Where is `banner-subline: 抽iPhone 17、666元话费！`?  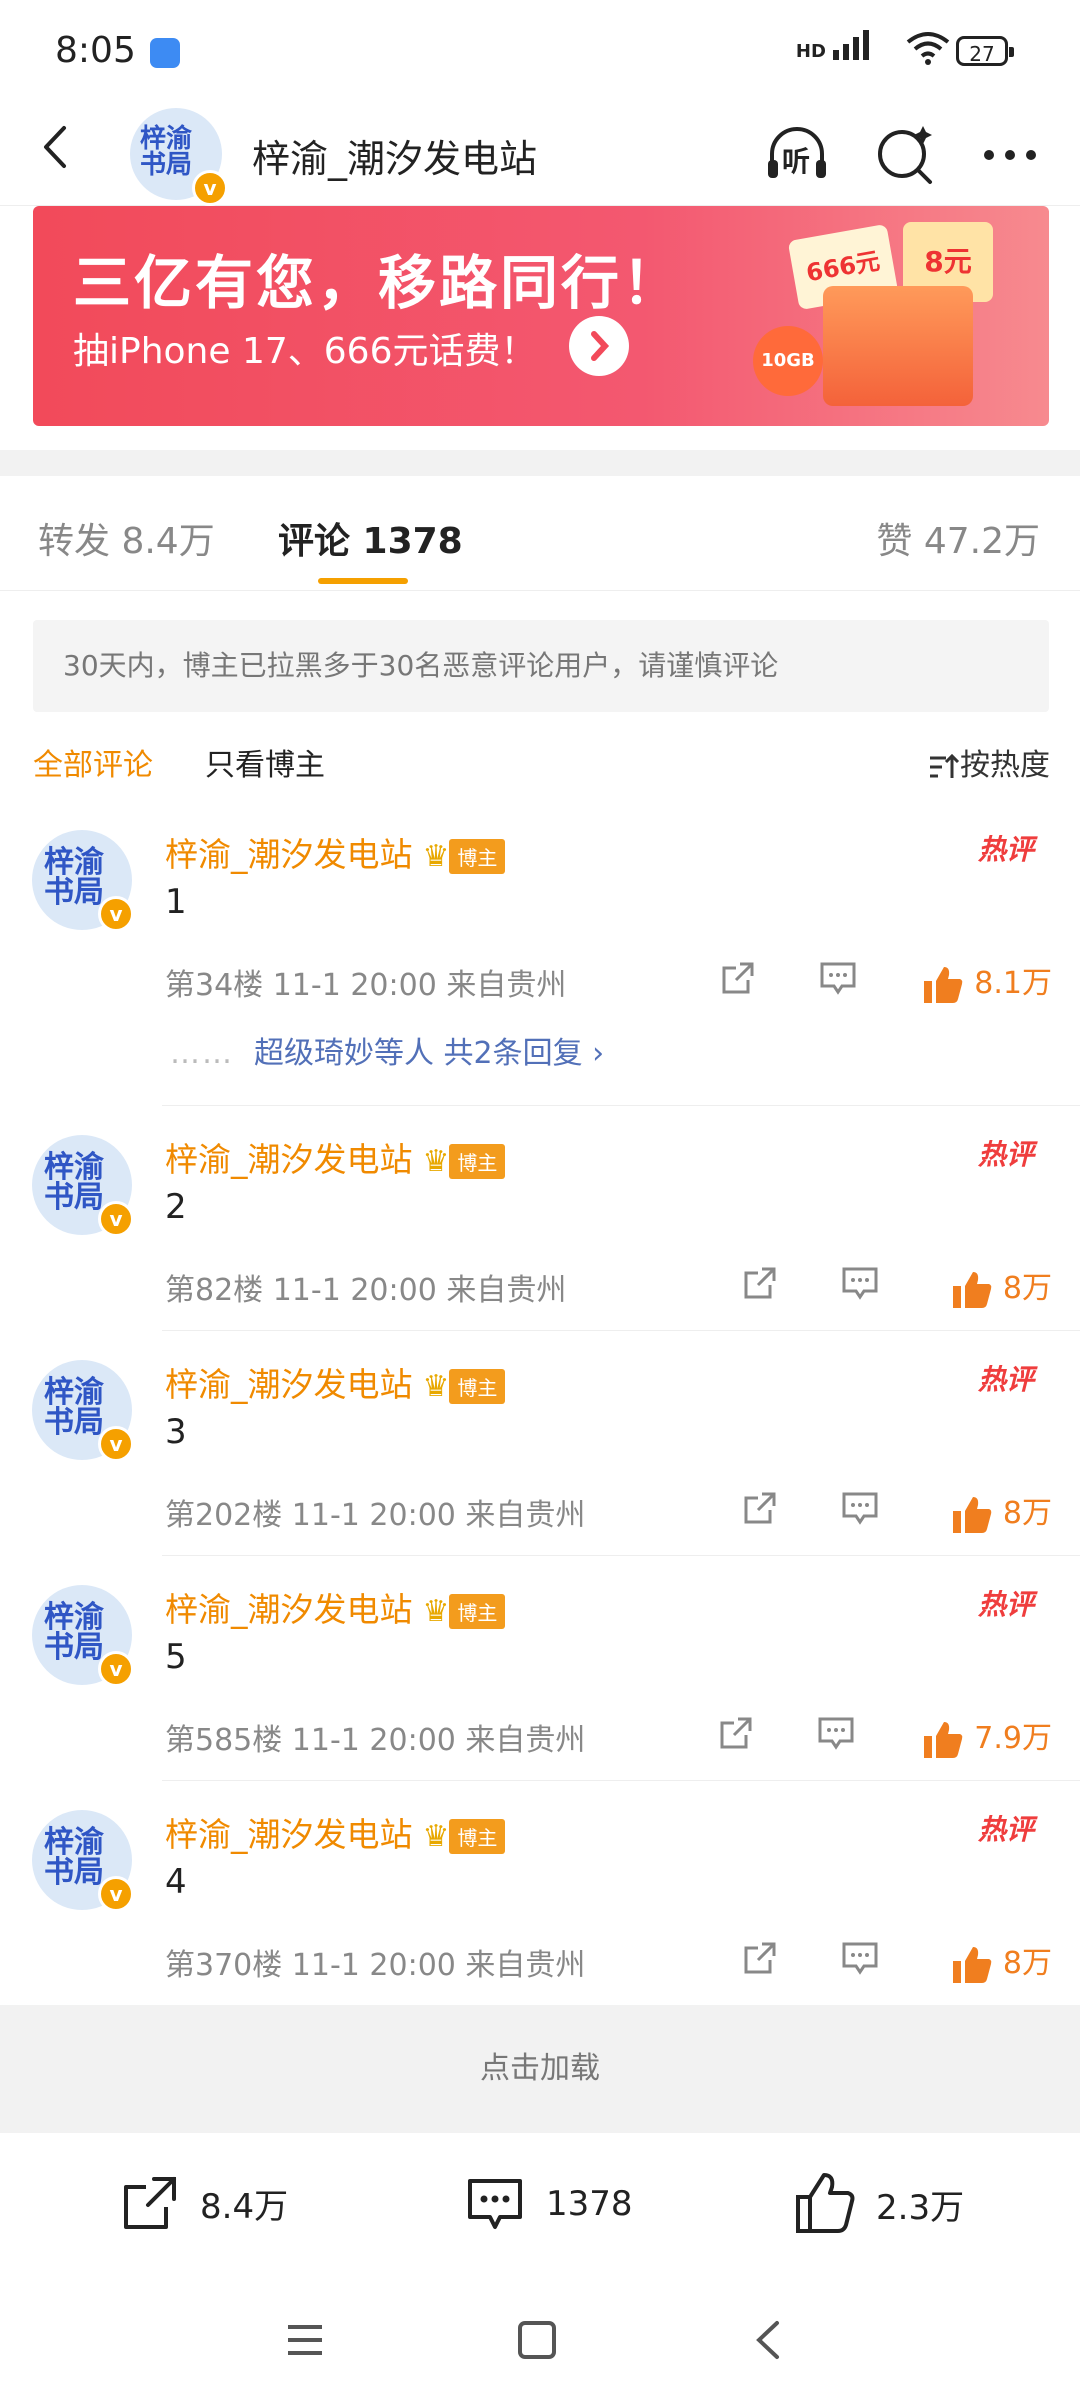
banner-subline: 抽iPhone 17、666元话费！ is located at coordinates (305, 351).